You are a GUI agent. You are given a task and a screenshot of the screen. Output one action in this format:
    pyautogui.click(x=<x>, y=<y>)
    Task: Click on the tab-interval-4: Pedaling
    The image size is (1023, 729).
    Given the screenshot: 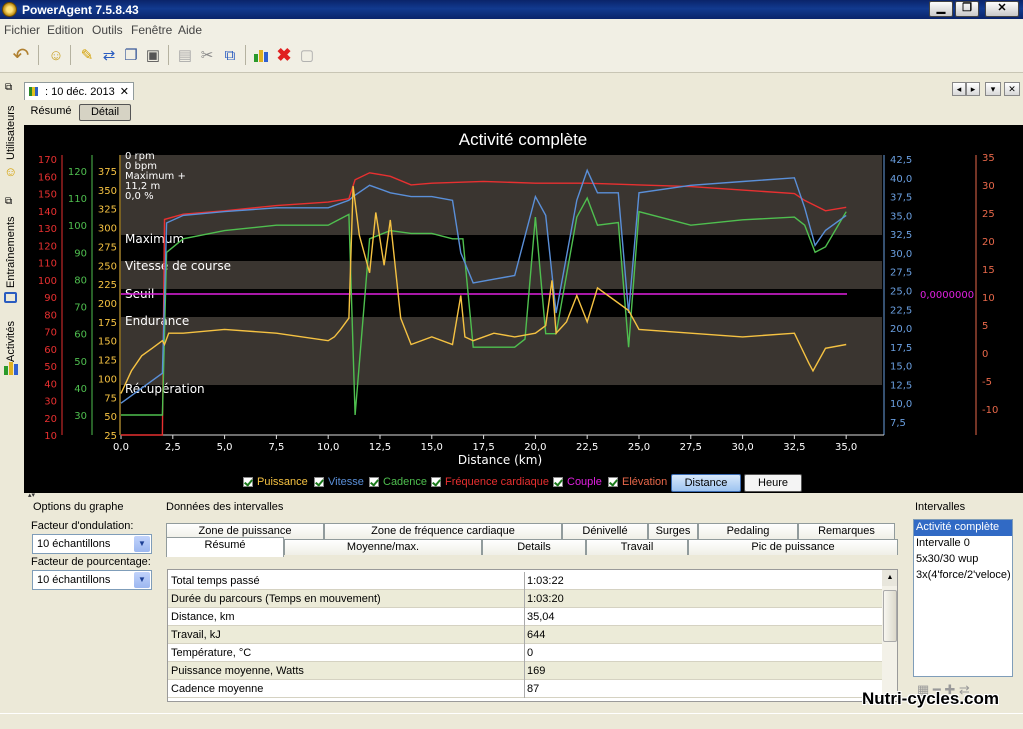 What is the action you would take?
    pyautogui.click(x=748, y=531)
    